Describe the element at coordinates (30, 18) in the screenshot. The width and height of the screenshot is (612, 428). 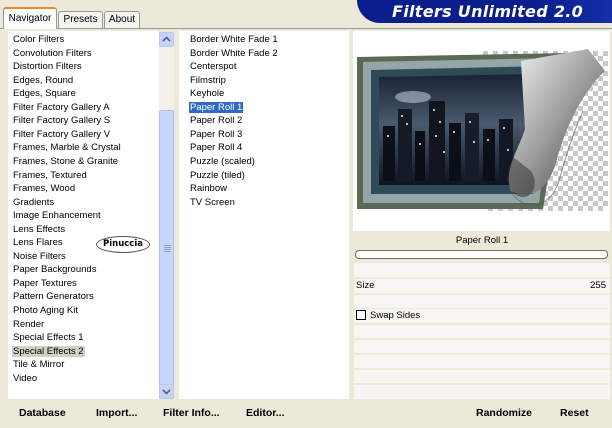
I see `tab-navigator: Navigator` at that location.